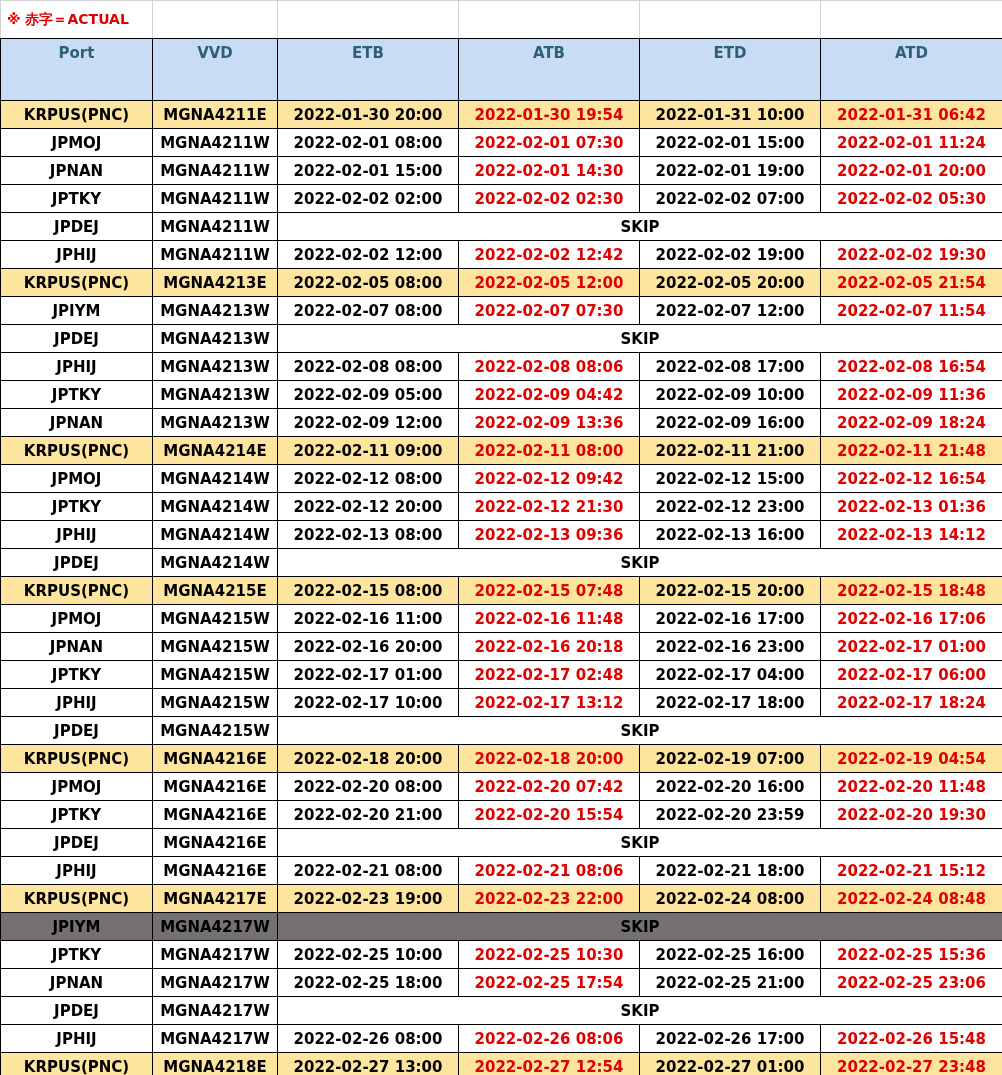 The height and width of the screenshot is (1075, 1002). Describe the element at coordinates (549, 394) in the screenshot. I see `table-cell: 2022-02-09 04:42` at that location.